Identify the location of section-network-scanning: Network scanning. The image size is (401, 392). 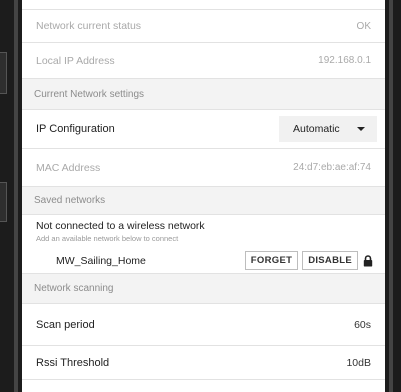
(203, 289).